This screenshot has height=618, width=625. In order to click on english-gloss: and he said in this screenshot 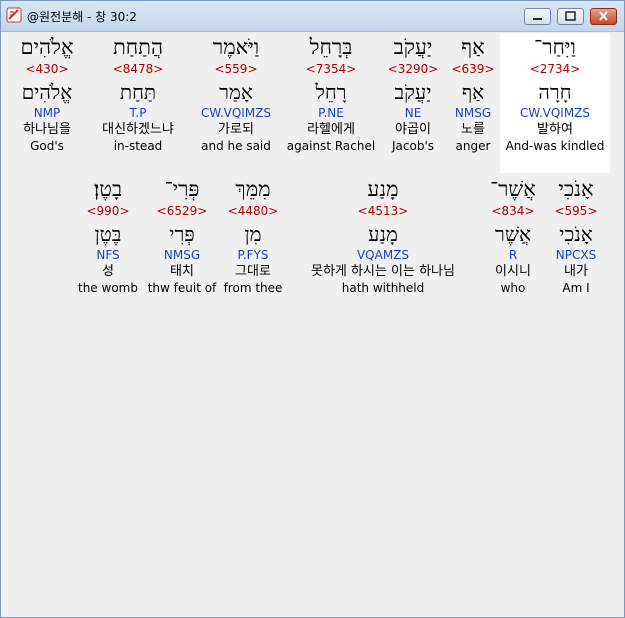, I will do `click(236, 146)`.